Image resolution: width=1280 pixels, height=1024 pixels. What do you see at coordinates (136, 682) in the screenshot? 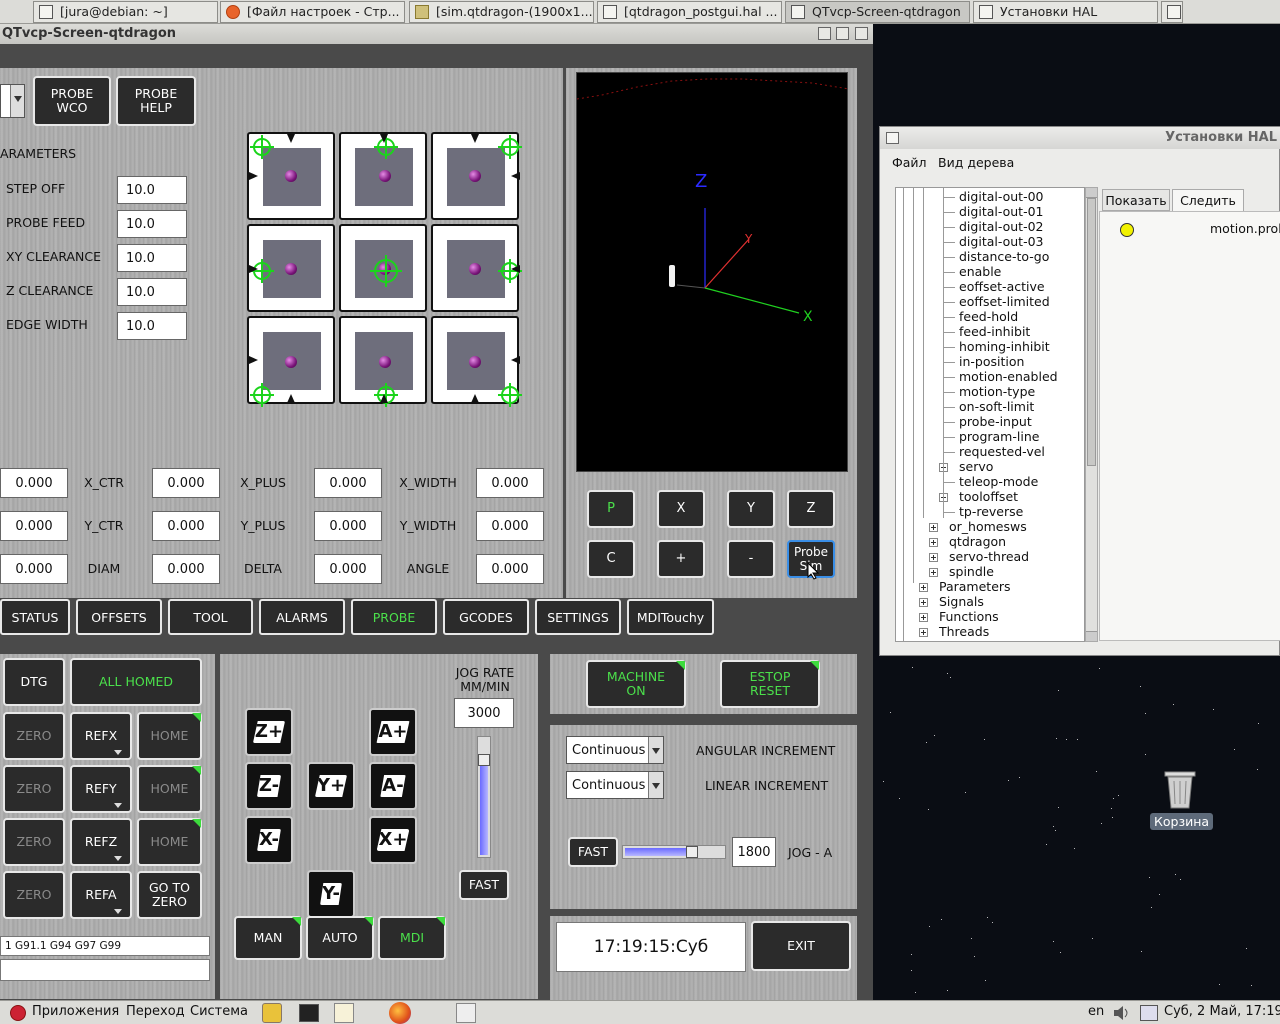
I see `all-homed-button: ALL HOMED` at bounding box center [136, 682].